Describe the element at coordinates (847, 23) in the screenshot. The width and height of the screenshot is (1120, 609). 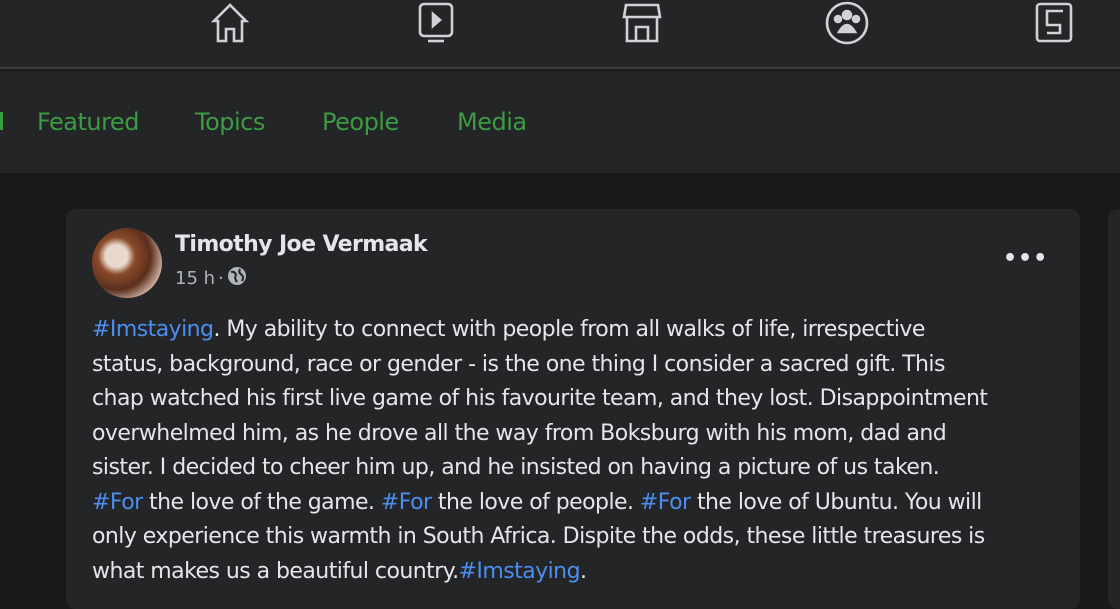
I see `groups-icon` at that location.